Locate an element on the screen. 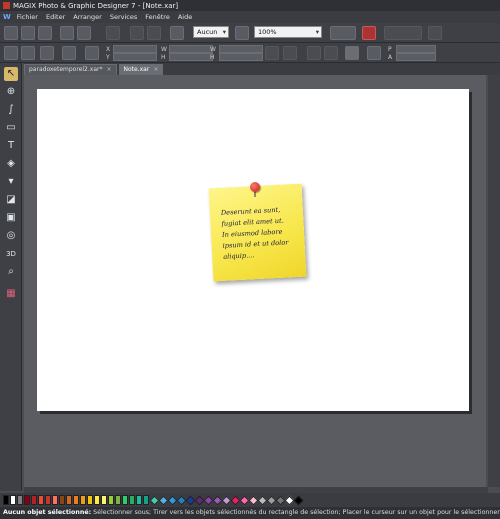 This screenshot has height=519, width=500. toolbox: ↖ ⊕ ∫ ▭ T ◈ ▾ ◪ ▣ ◎ 3D ⌕ ▦ is located at coordinates (11, 277).